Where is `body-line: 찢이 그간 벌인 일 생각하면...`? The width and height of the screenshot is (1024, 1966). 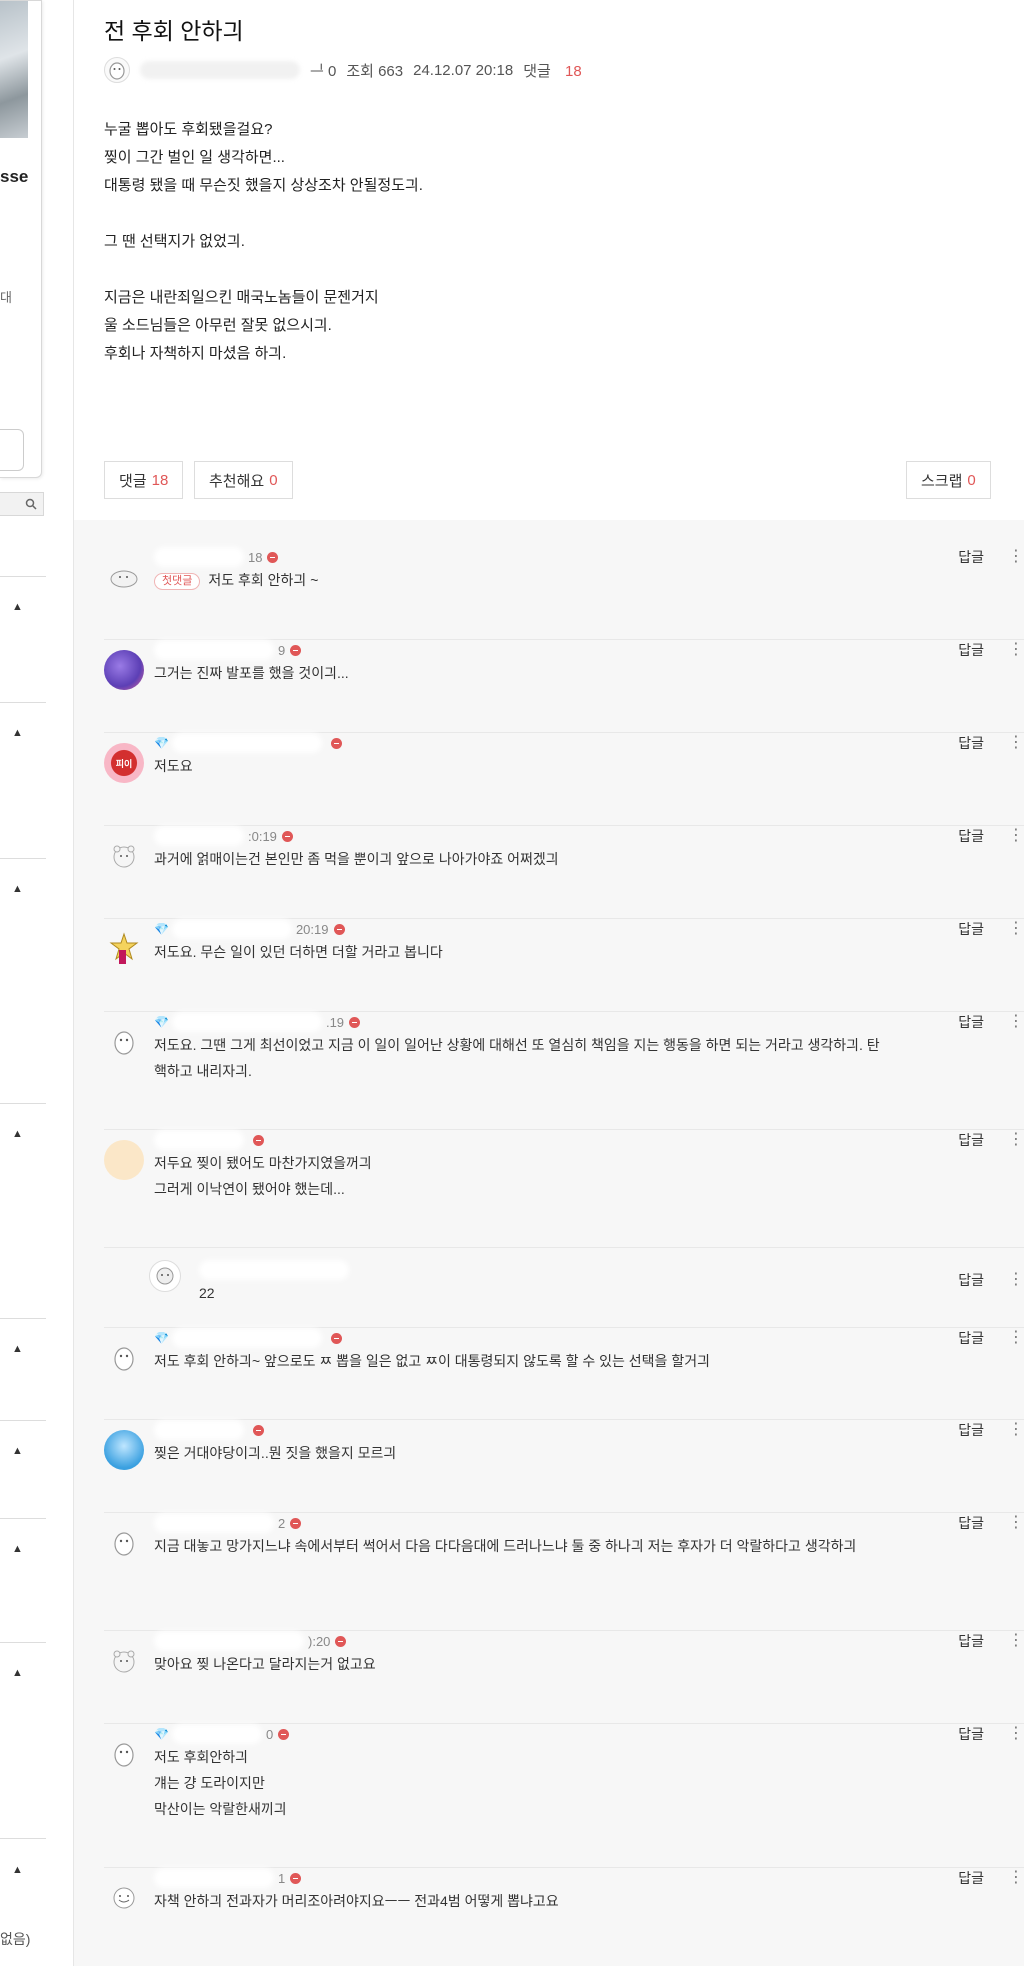
body-line: 찢이 그간 벌인 일 생각하면... is located at coordinates (194, 157).